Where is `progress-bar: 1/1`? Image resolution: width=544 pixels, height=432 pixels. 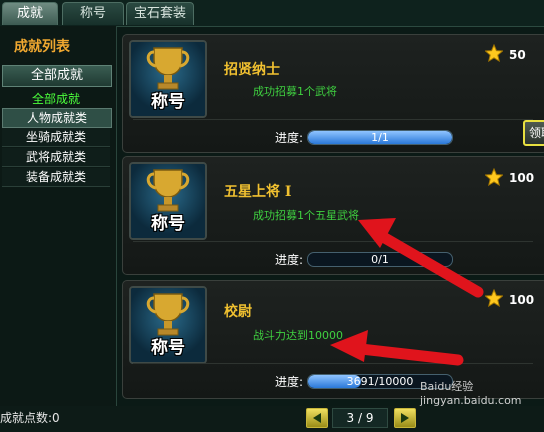 progress-bar: 1/1 is located at coordinates (380, 137).